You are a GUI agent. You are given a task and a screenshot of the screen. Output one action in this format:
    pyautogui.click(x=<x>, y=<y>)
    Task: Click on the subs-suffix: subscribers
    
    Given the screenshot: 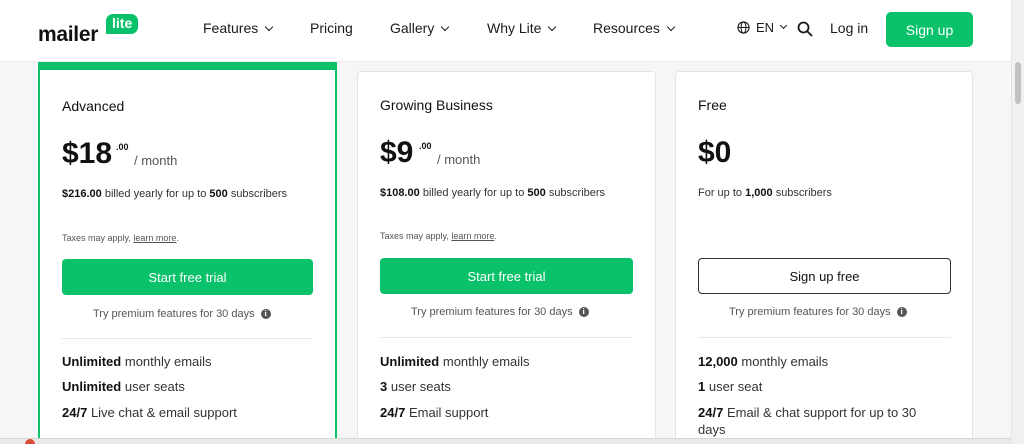 What is the action you would take?
    pyautogui.click(x=803, y=193)
    